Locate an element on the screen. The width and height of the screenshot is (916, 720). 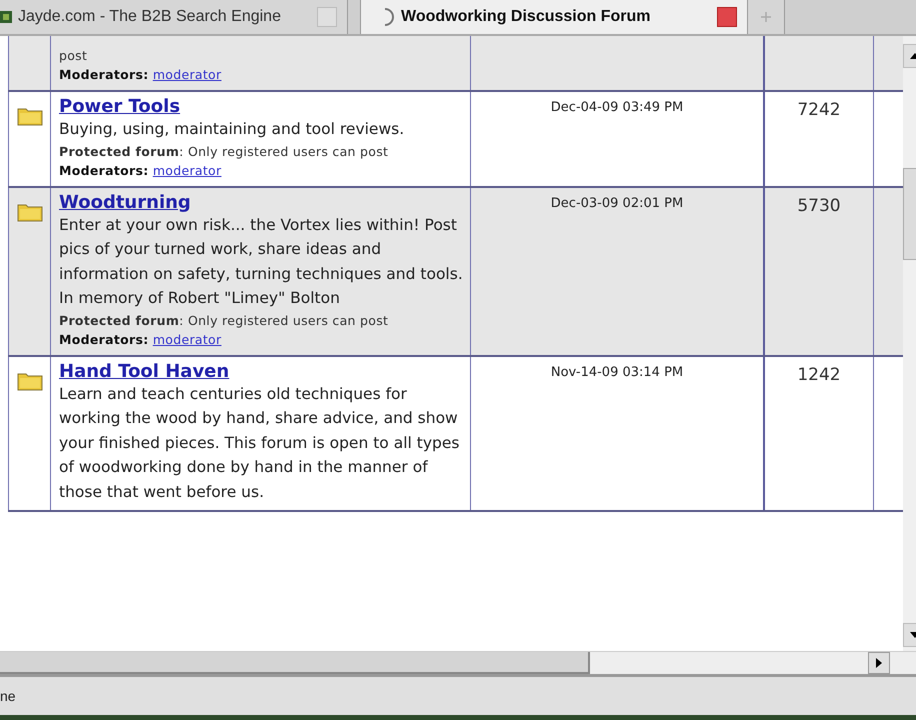
right-arrow-icon is located at coordinates (879, 663).